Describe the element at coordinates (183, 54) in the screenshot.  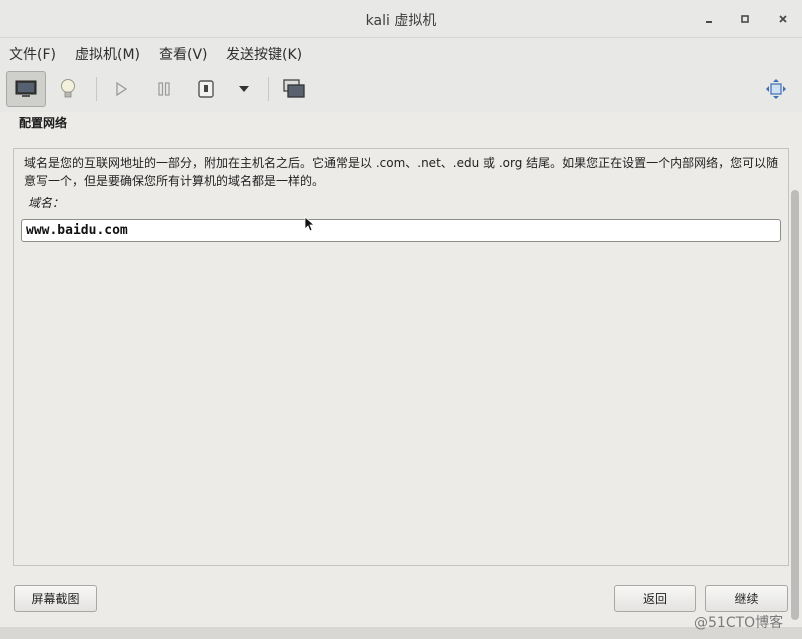
I see `menu-view: 查看(V)` at that location.